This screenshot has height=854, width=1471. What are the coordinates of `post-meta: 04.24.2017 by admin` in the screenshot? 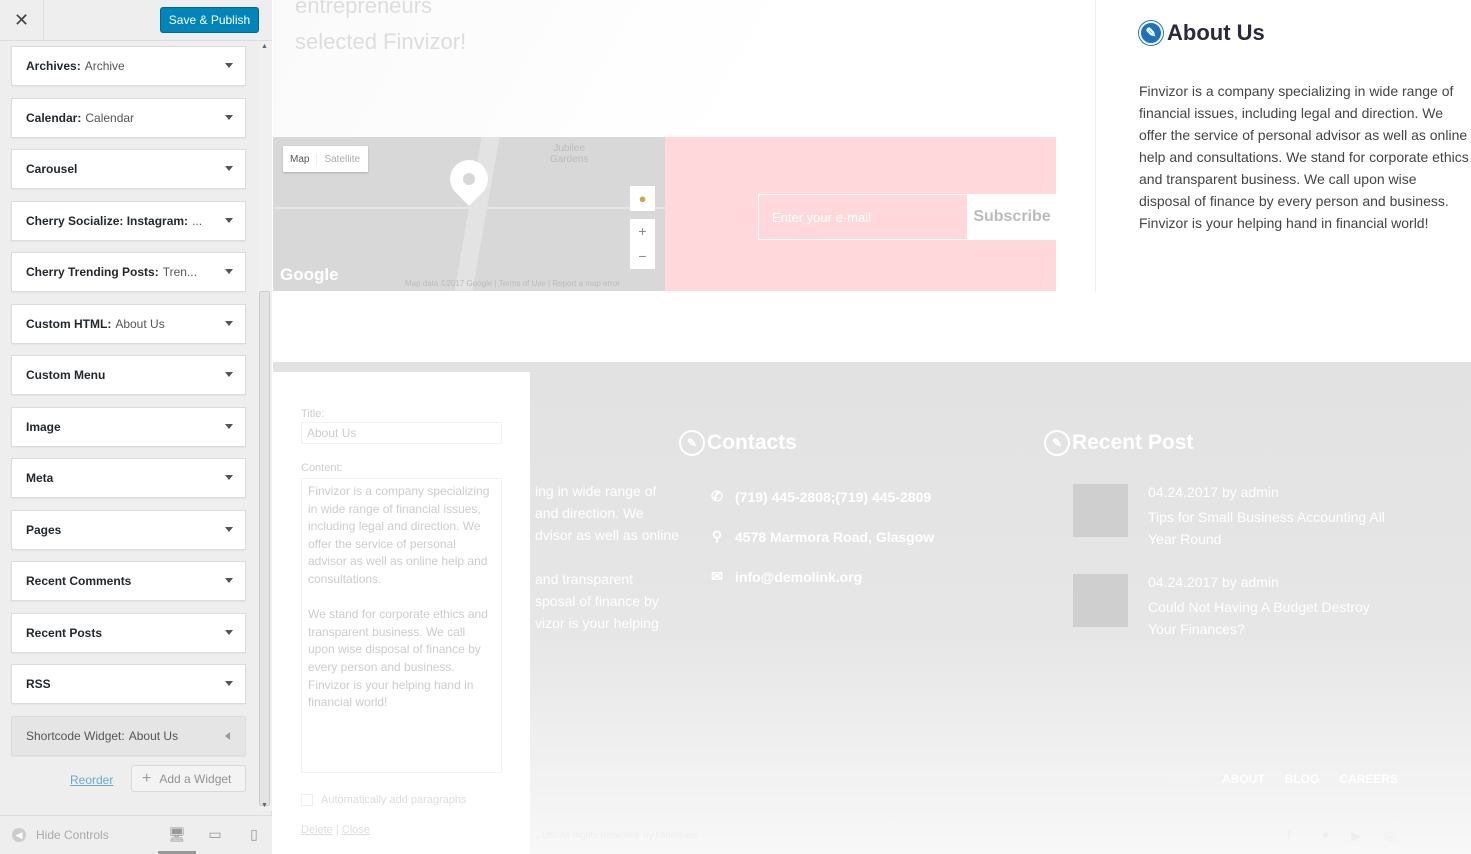 It's located at (1213, 492).